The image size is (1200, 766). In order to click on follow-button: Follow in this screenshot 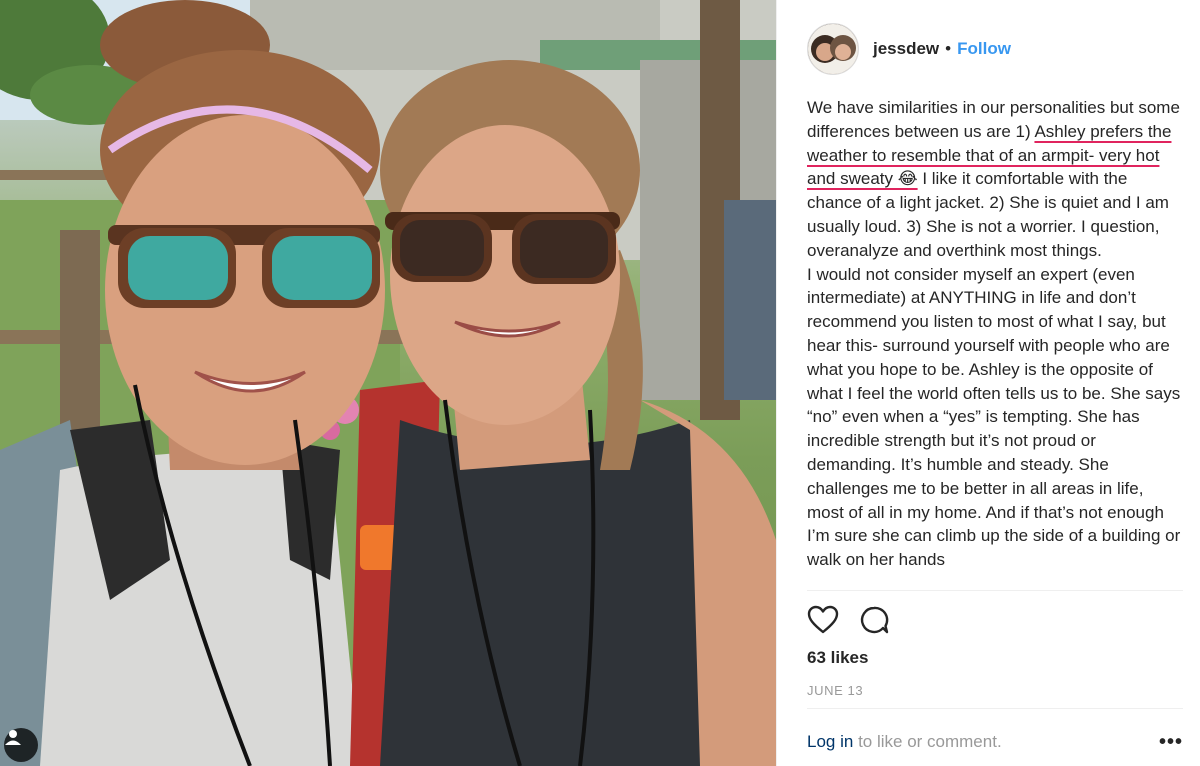, I will do `click(984, 49)`.